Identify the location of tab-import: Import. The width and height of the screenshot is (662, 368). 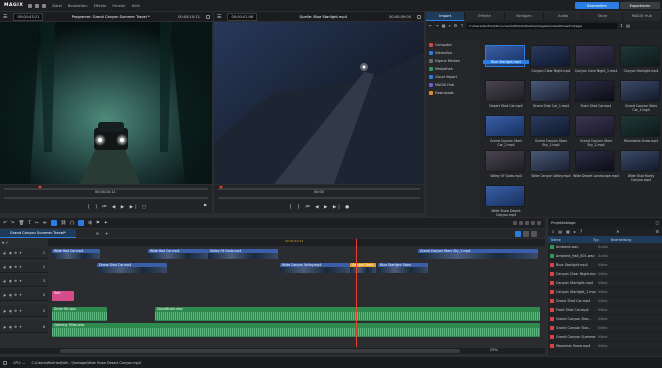
(446, 16).